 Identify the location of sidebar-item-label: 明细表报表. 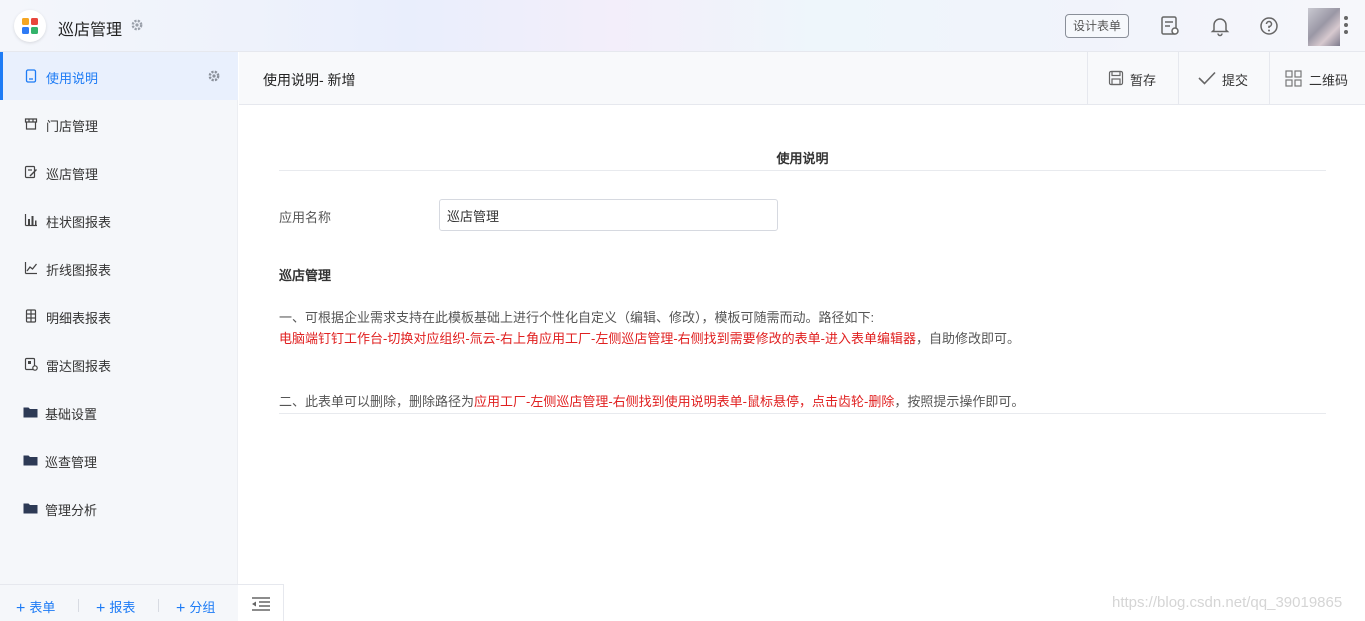
(79, 318).